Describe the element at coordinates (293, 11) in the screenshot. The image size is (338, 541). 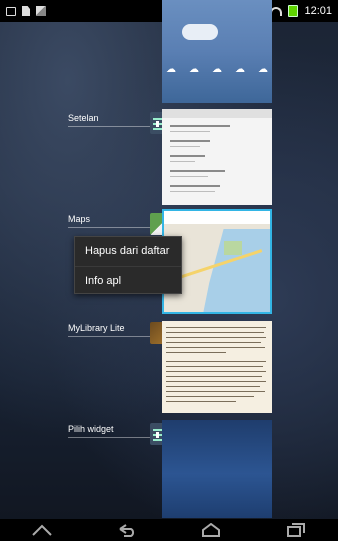
I see `battery-icon` at that location.